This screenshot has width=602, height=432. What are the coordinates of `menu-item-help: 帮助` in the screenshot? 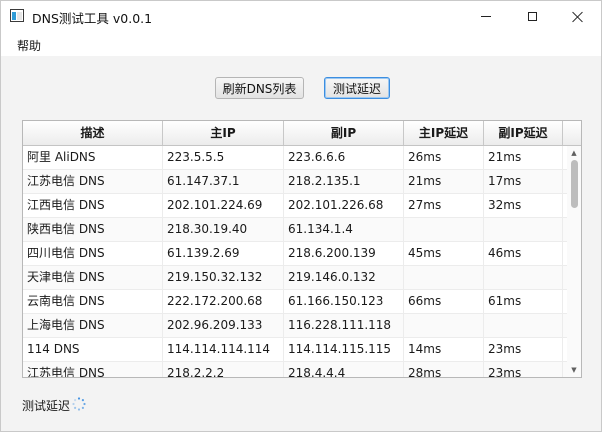 It's located at (29, 45).